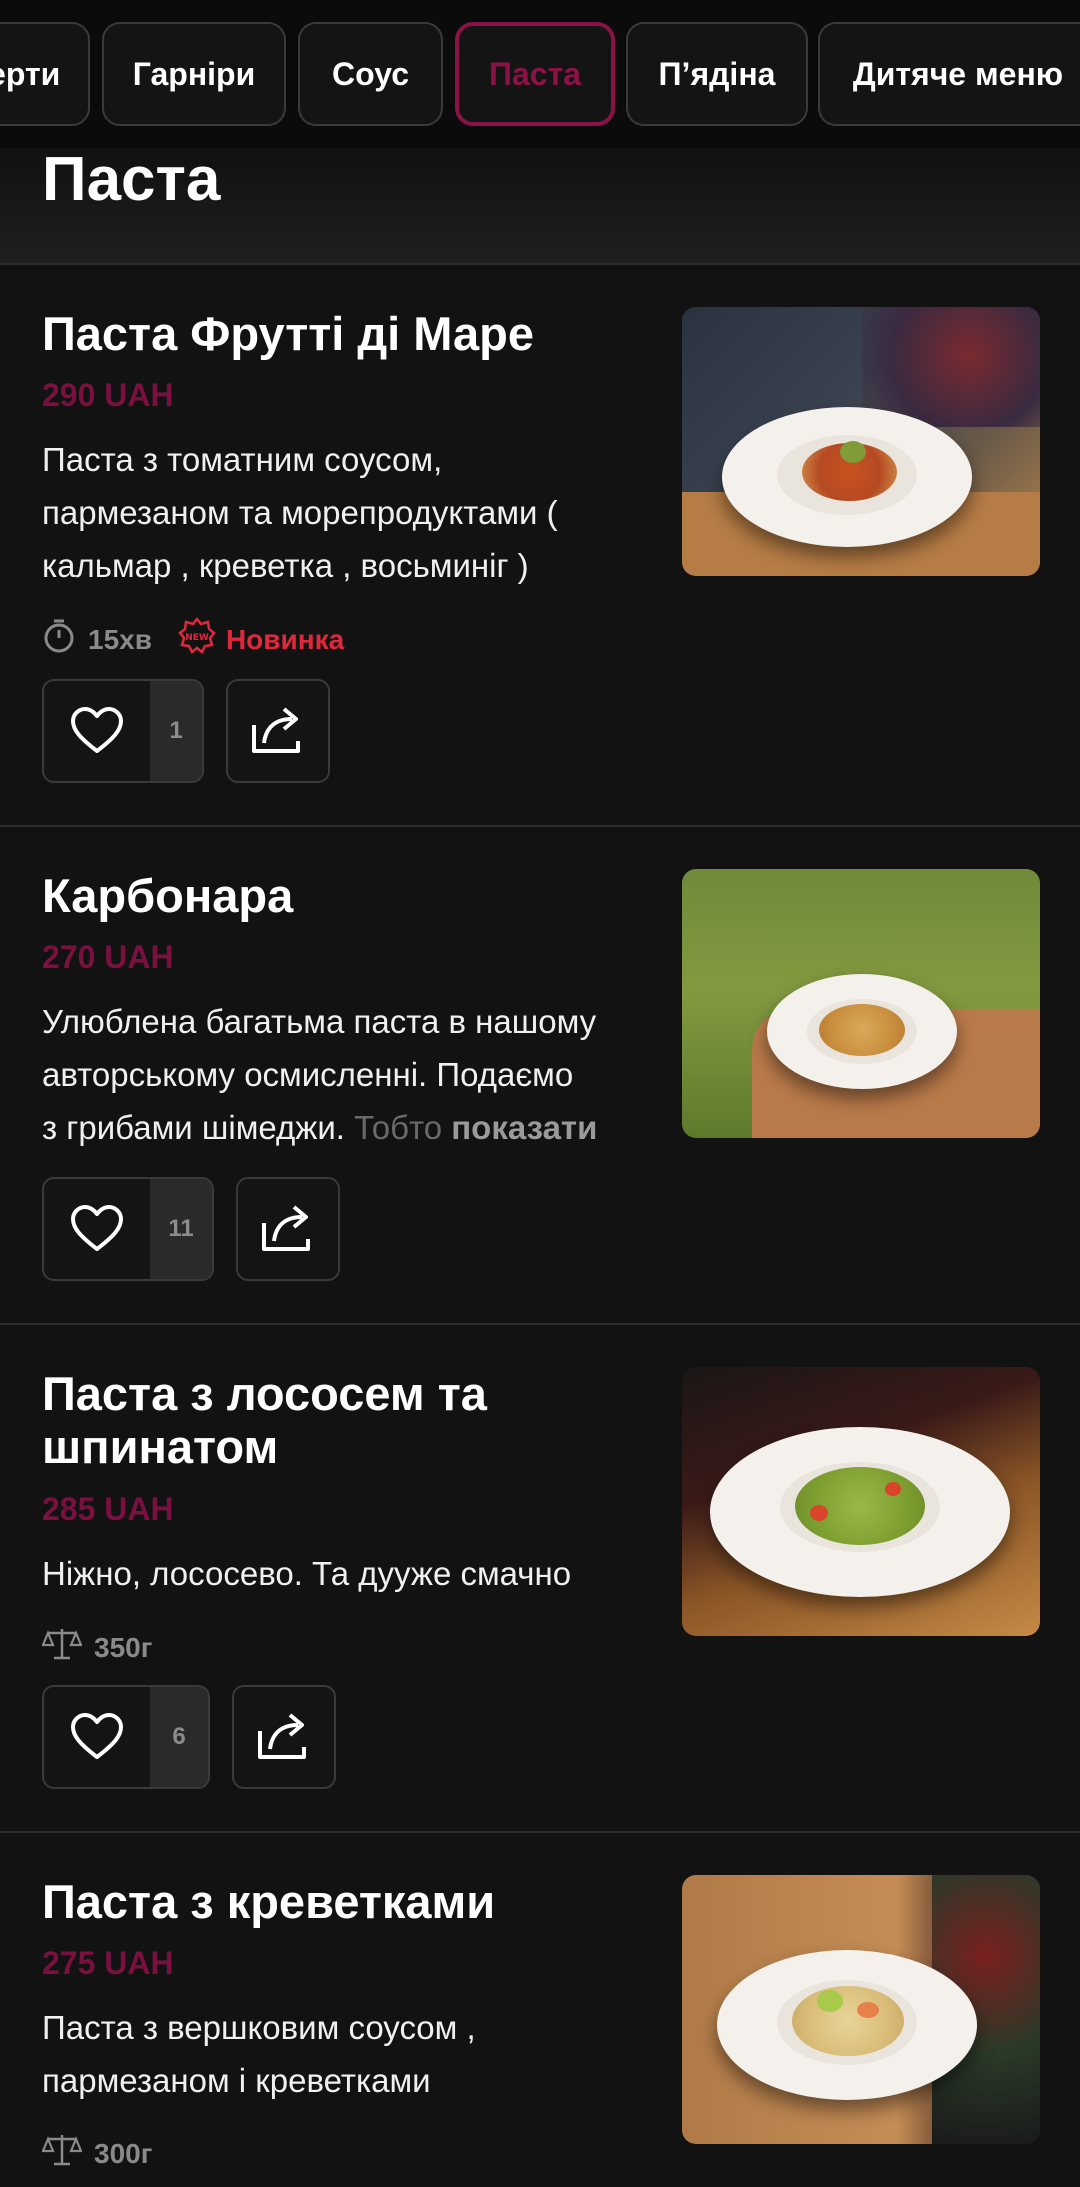 The image size is (1080, 2187). Describe the element at coordinates (131, 179) in the screenshot. I see `section-title: Паста` at that location.